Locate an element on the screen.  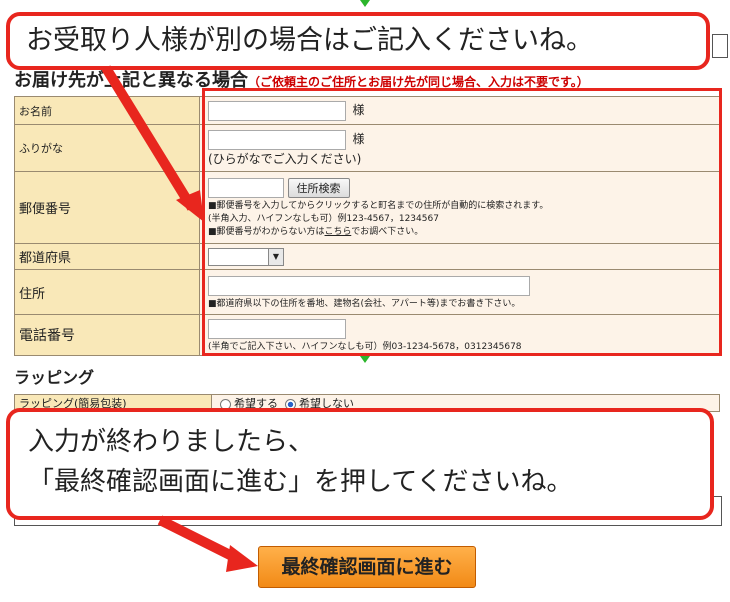
kana-hint: (ひらがなでご入力ください) is located at coordinates (285, 158).